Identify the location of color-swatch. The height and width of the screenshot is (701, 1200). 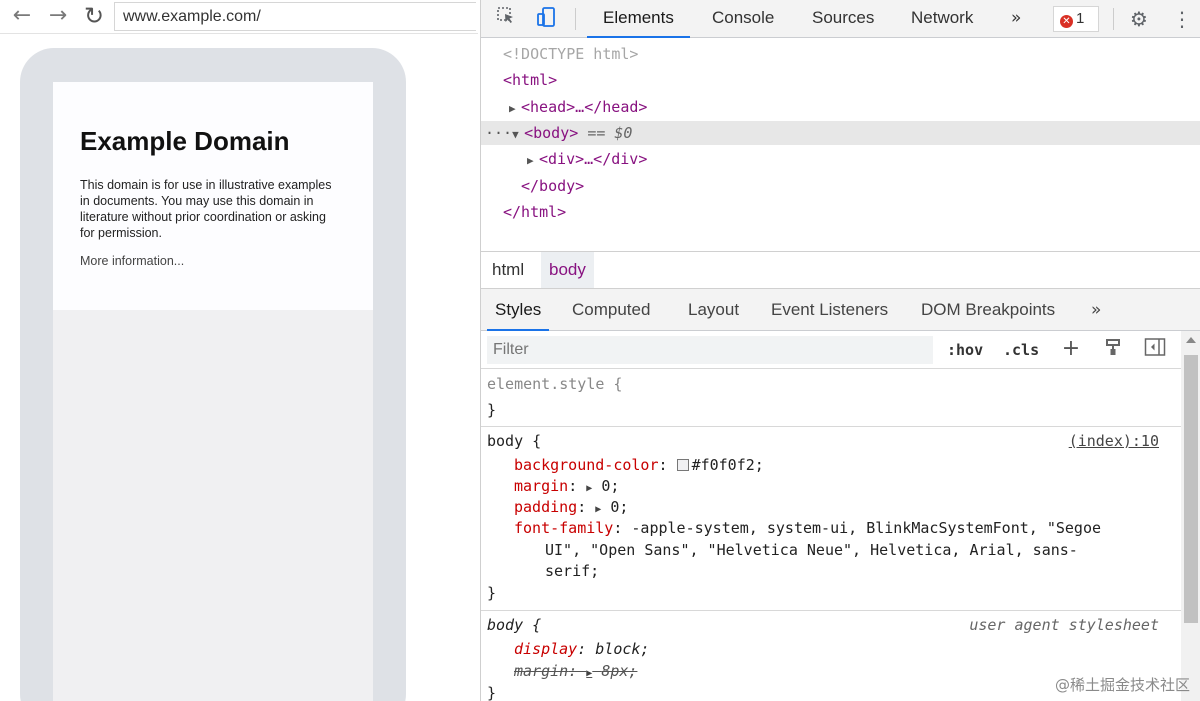
(682, 465).